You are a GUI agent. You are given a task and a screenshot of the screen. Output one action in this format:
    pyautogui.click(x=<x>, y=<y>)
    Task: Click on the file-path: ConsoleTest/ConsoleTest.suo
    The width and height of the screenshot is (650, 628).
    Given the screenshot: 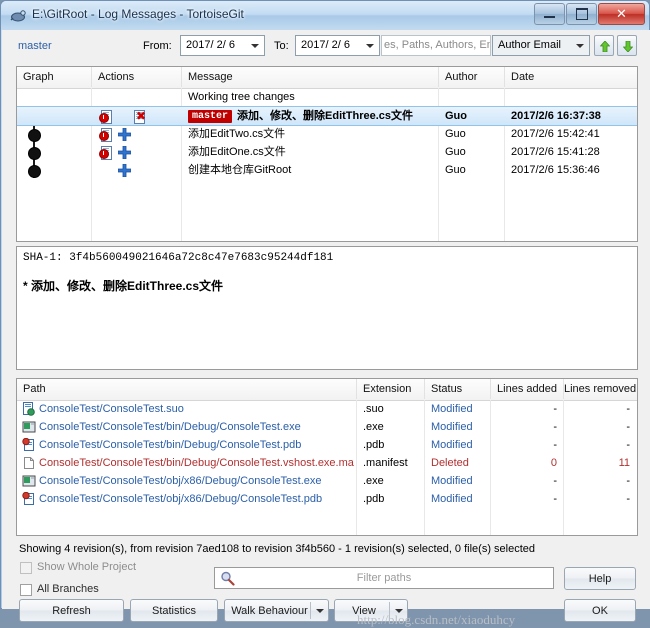 What is the action you would take?
    pyautogui.click(x=196, y=409)
    